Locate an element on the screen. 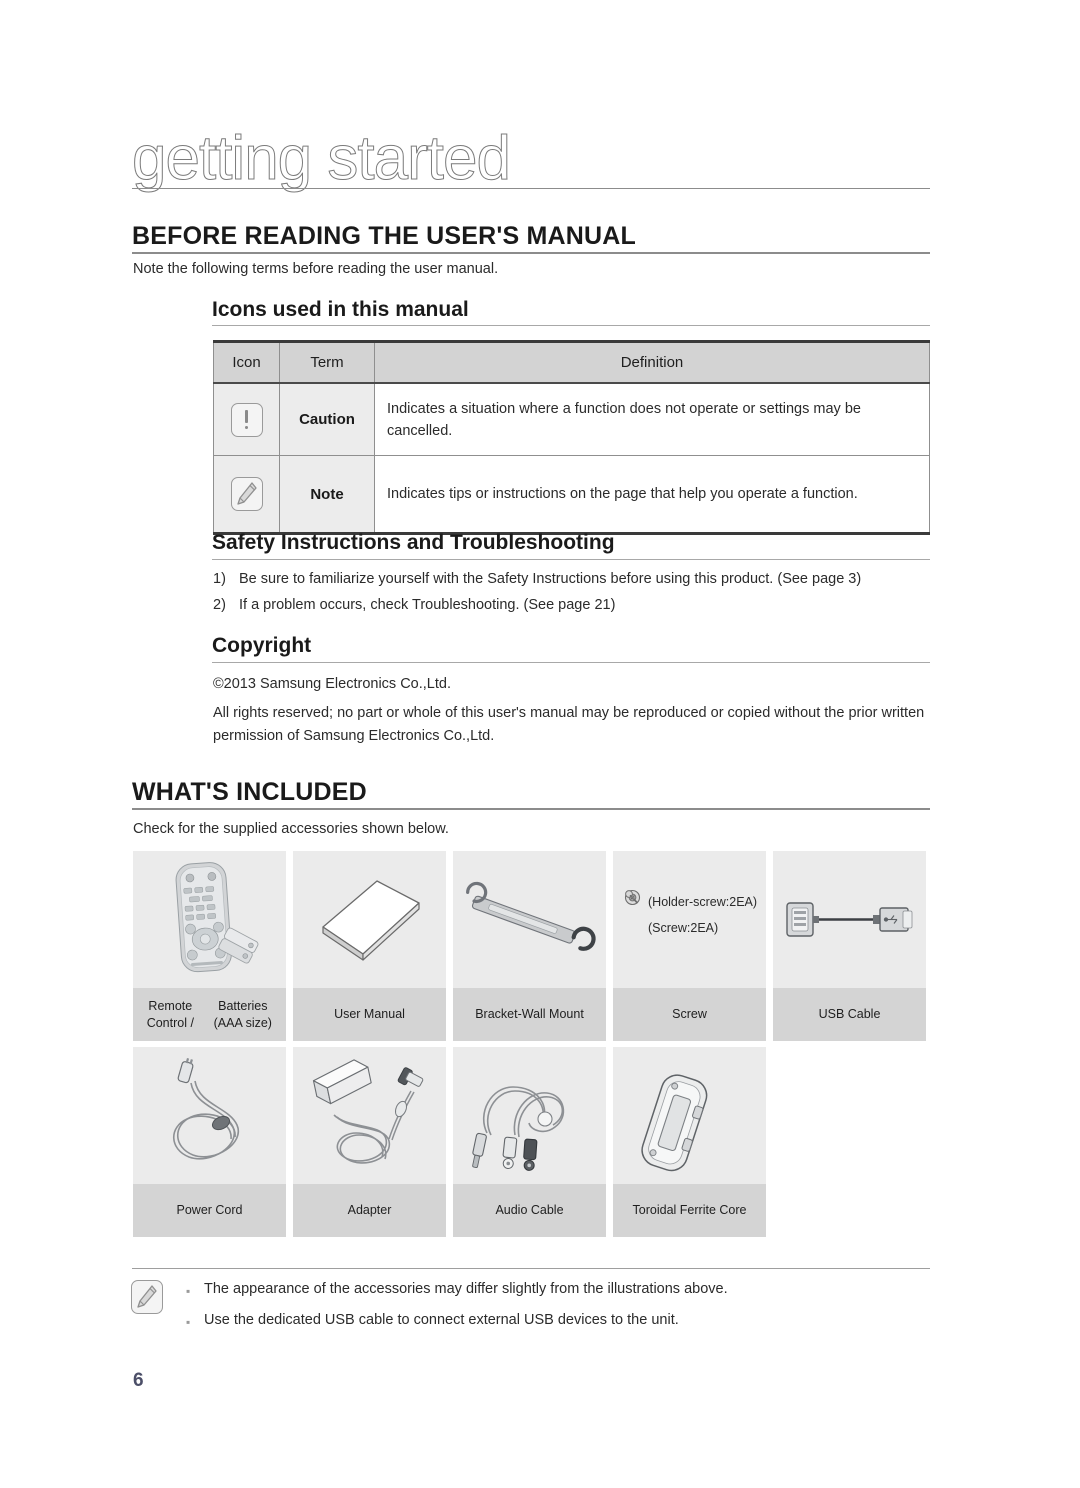  screw-annotation-row: (Screw:2EA) is located at coordinates (690, 915).